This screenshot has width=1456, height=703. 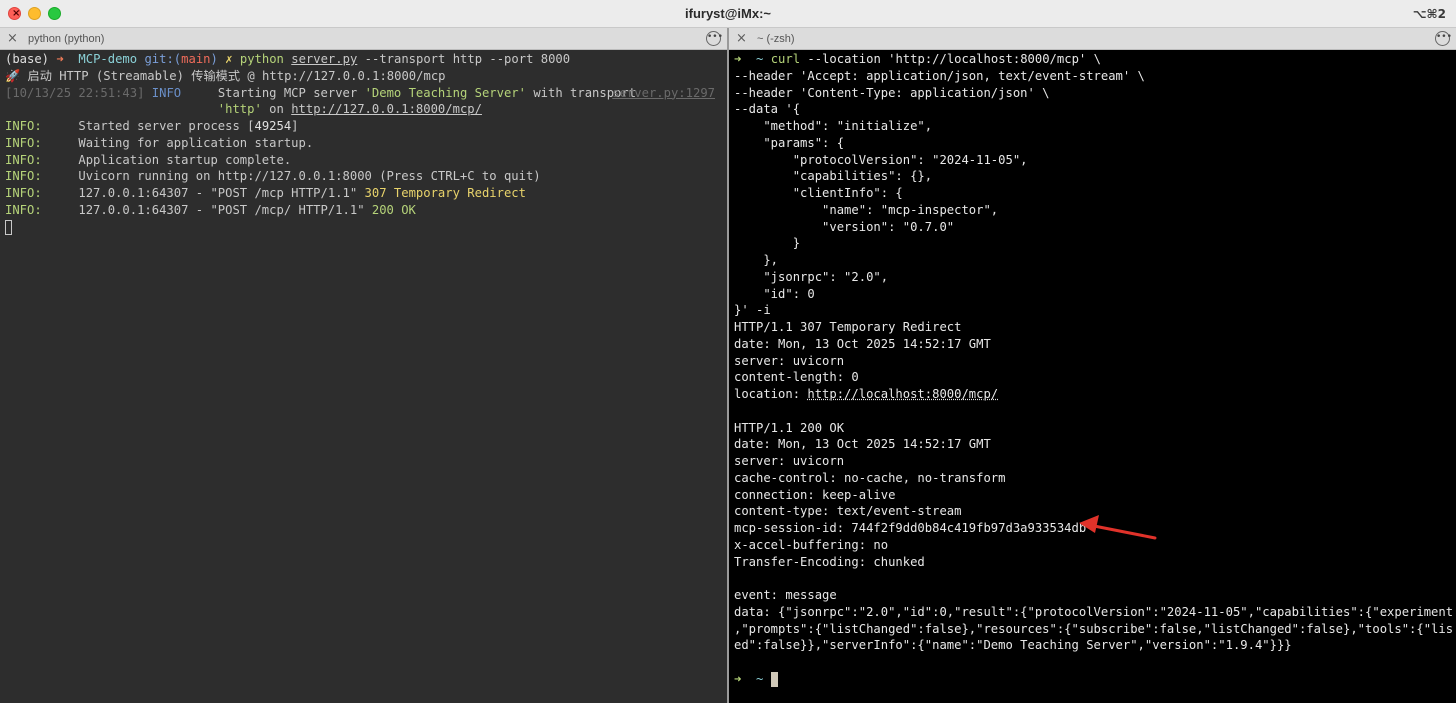 I want to click on output-line: connection: keep-alive, so click(x=815, y=494).